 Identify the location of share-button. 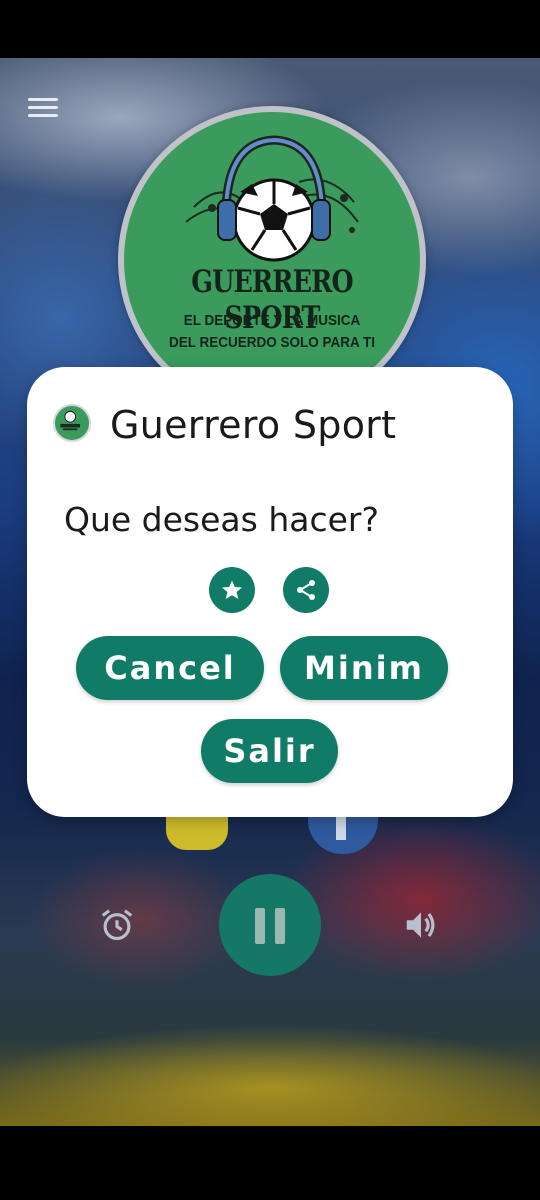
(306, 590).